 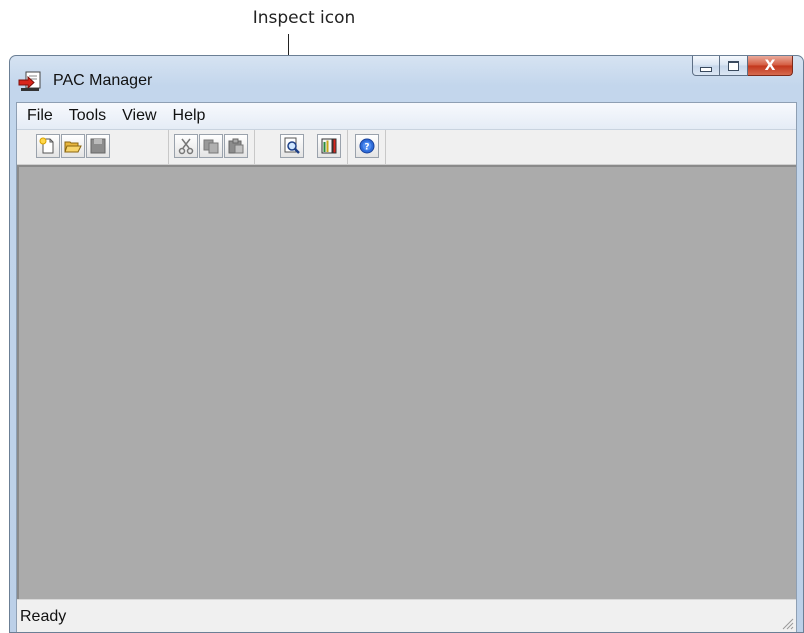 What do you see at coordinates (406, 147) in the screenshot?
I see `toolbar: ?` at bounding box center [406, 147].